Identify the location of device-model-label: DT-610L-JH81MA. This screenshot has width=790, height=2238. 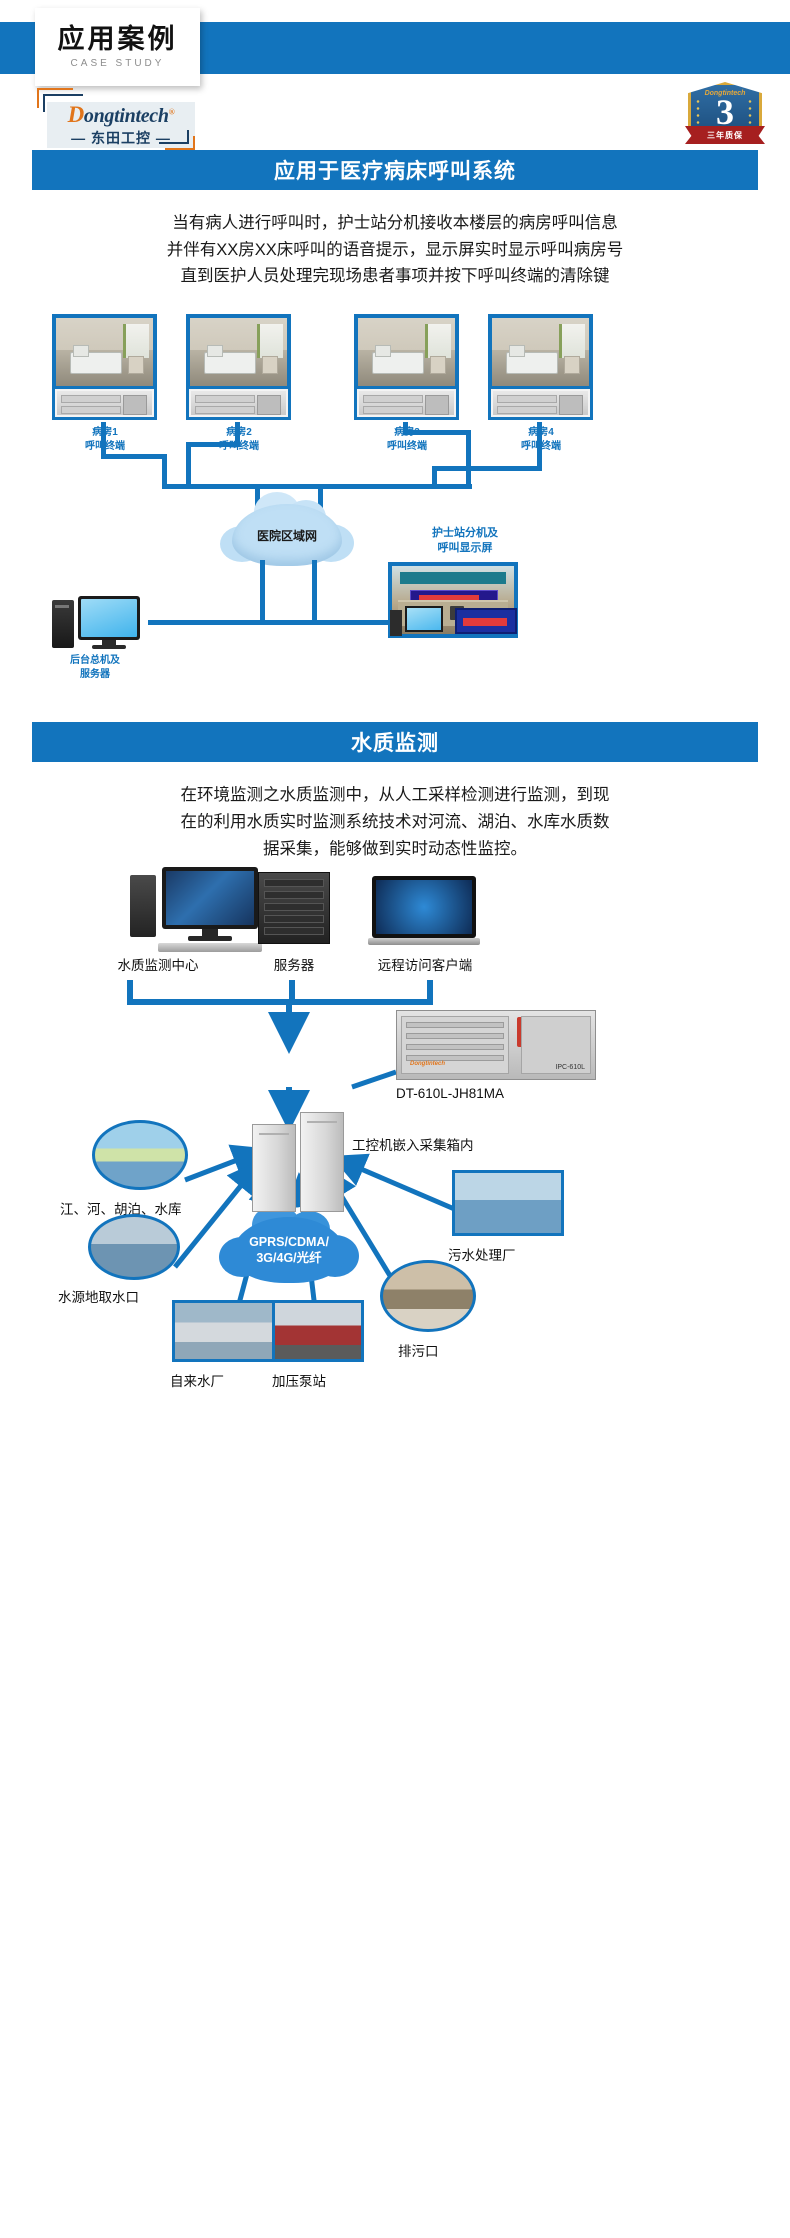
(450, 1094).